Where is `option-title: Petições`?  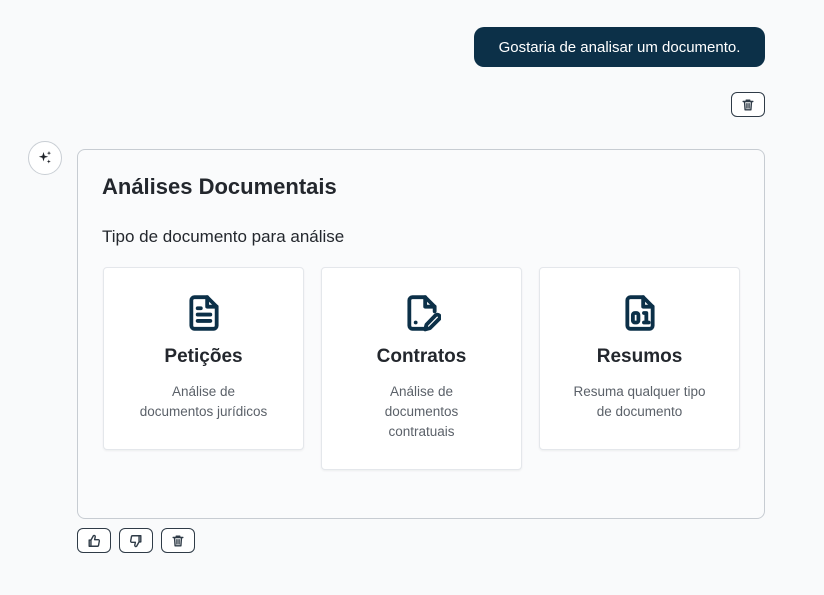
option-title: Petições is located at coordinates (203, 356).